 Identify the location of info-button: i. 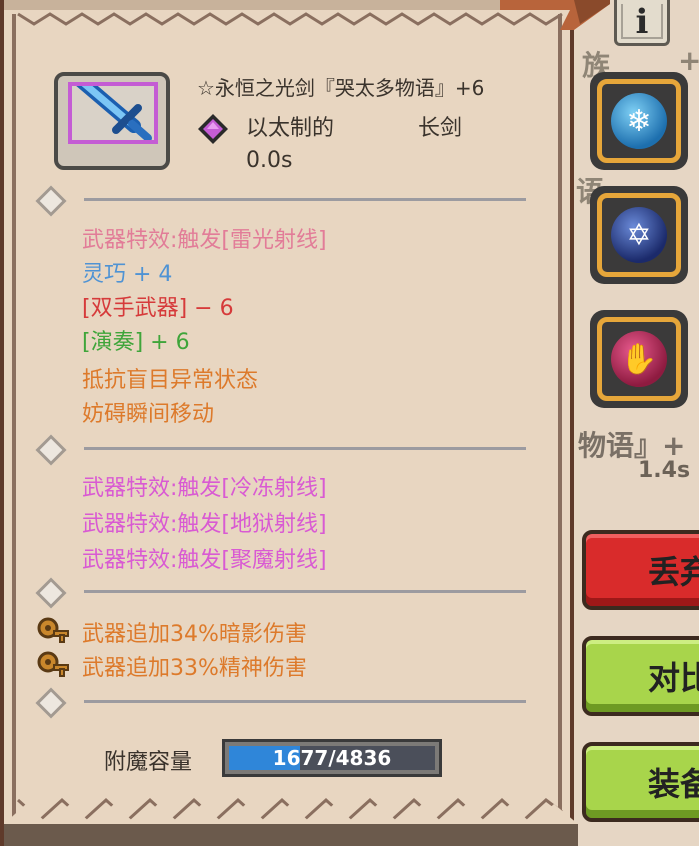
(642, 23).